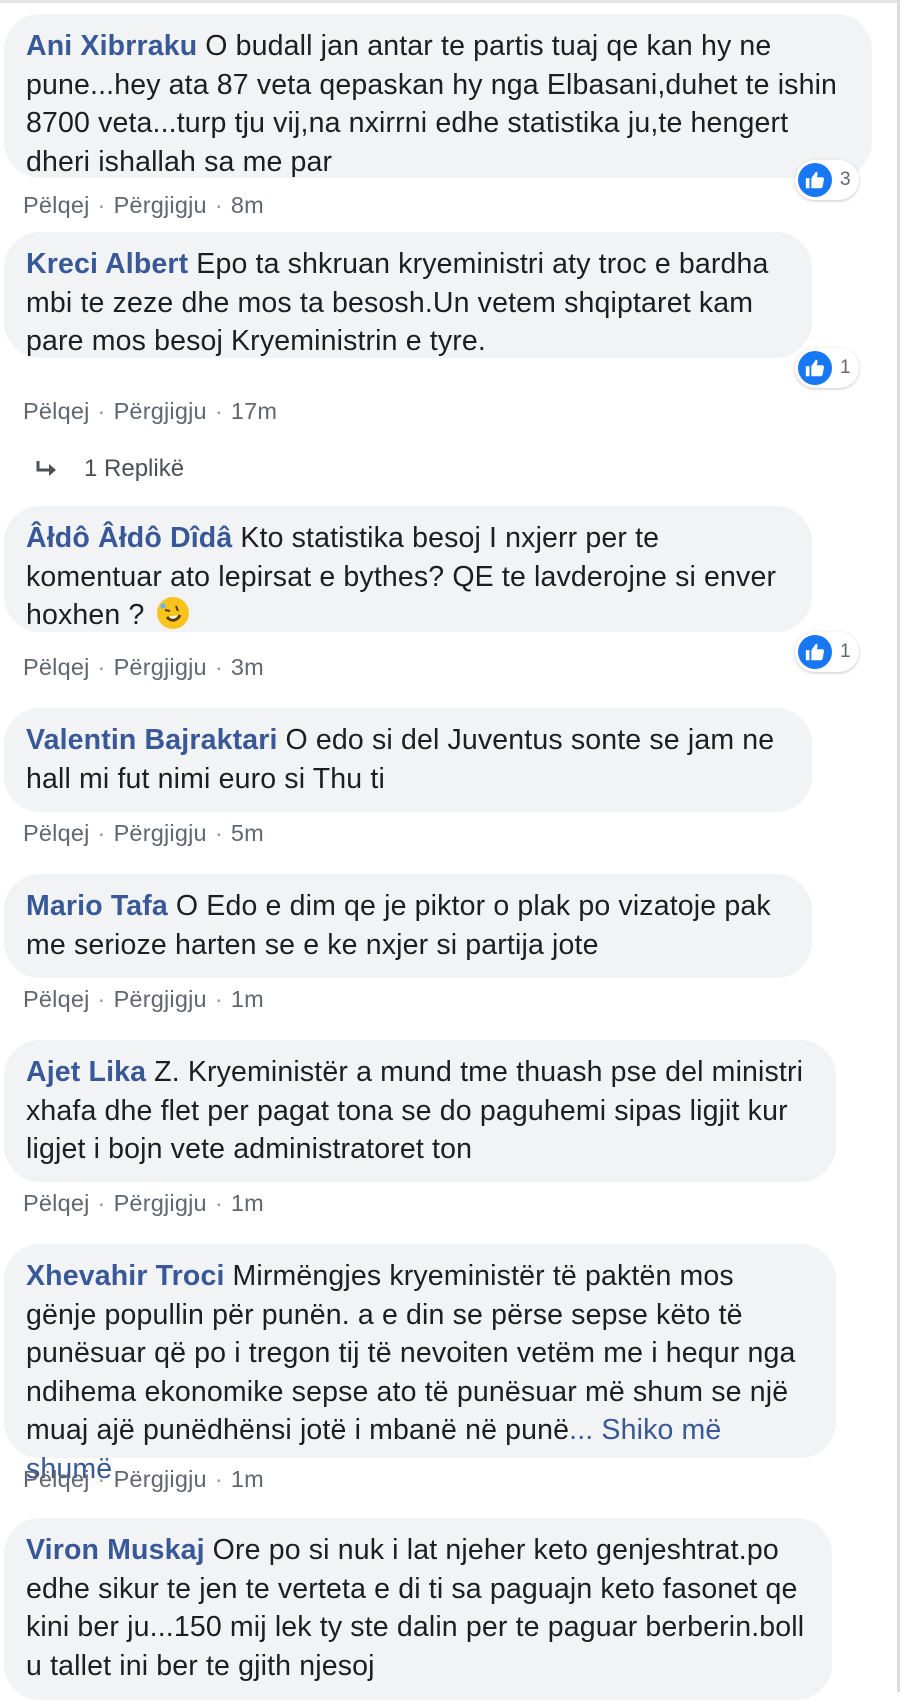 Image resolution: width=900 pixels, height=1700 pixels. I want to click on replies-count: 1 Replikë, so click(134, 469).